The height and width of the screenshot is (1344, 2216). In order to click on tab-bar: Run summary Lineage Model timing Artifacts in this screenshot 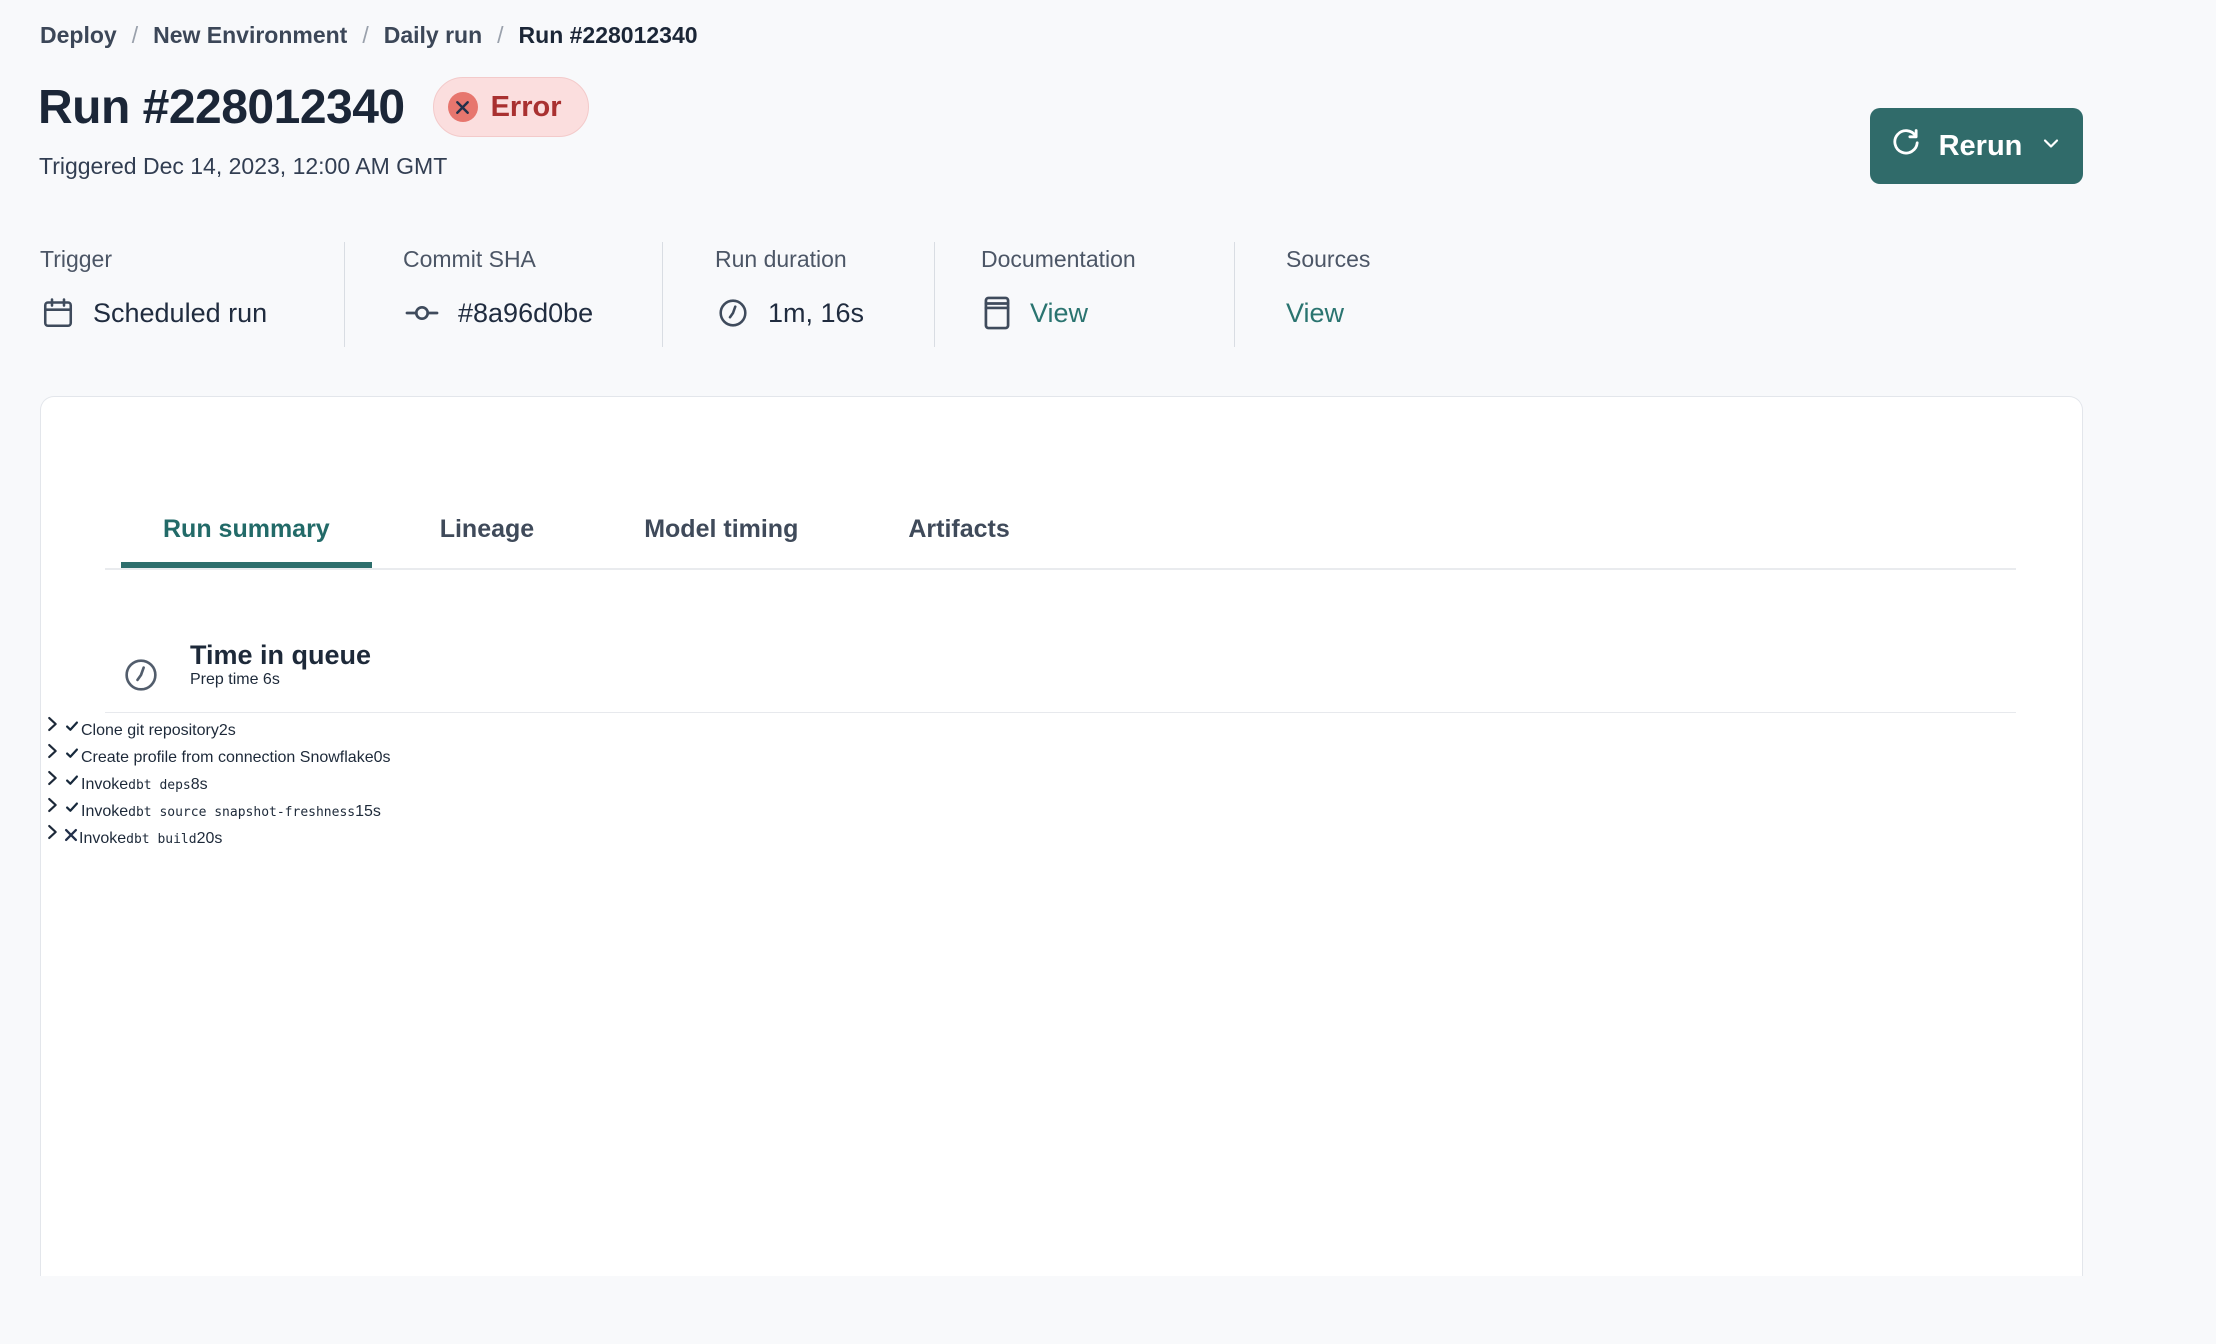, I will do `click(1060, 542)`.